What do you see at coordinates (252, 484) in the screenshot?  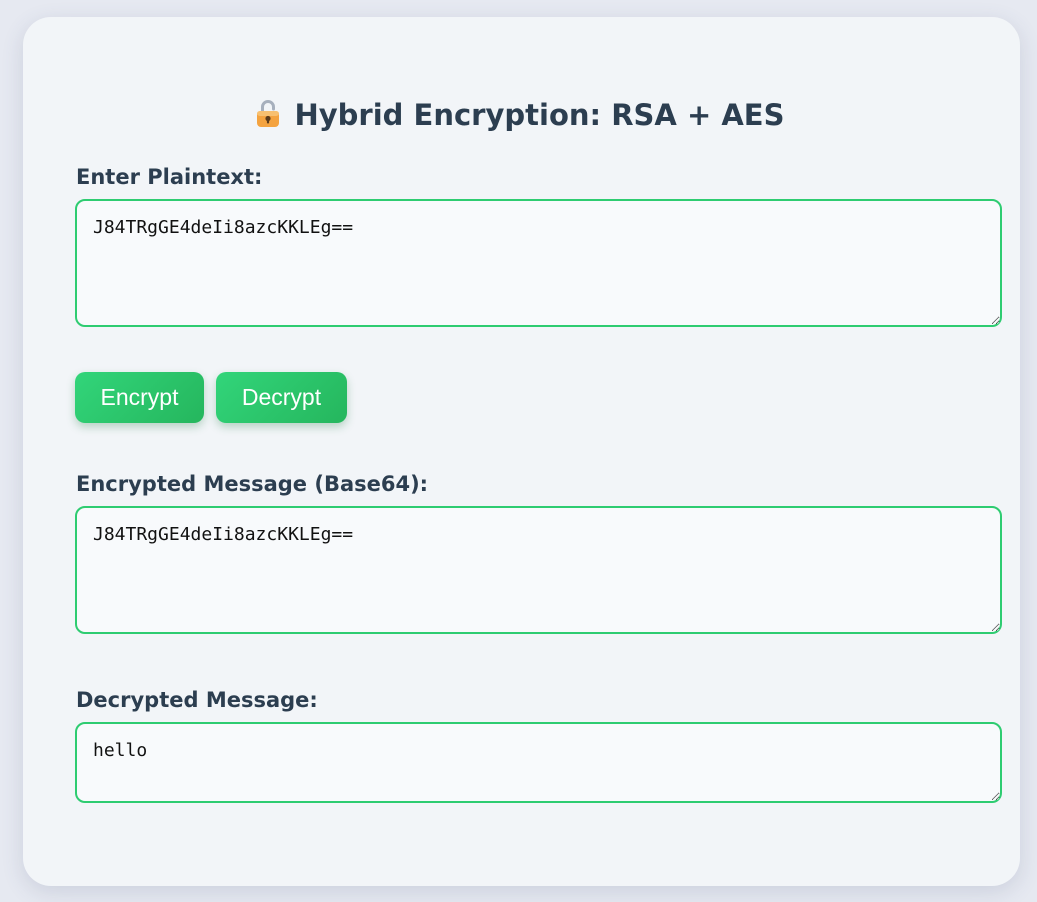 I see `encrypted-label: Encrypted Message (Base64):` at bounding box center [252, 484].